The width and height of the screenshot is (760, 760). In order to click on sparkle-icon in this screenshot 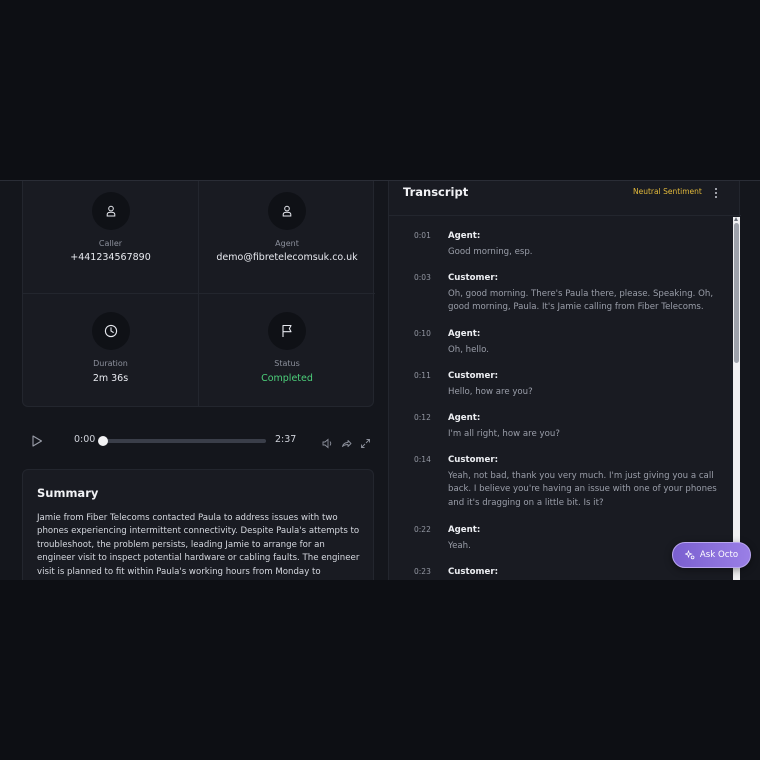, I will do `click(689, 555)`.